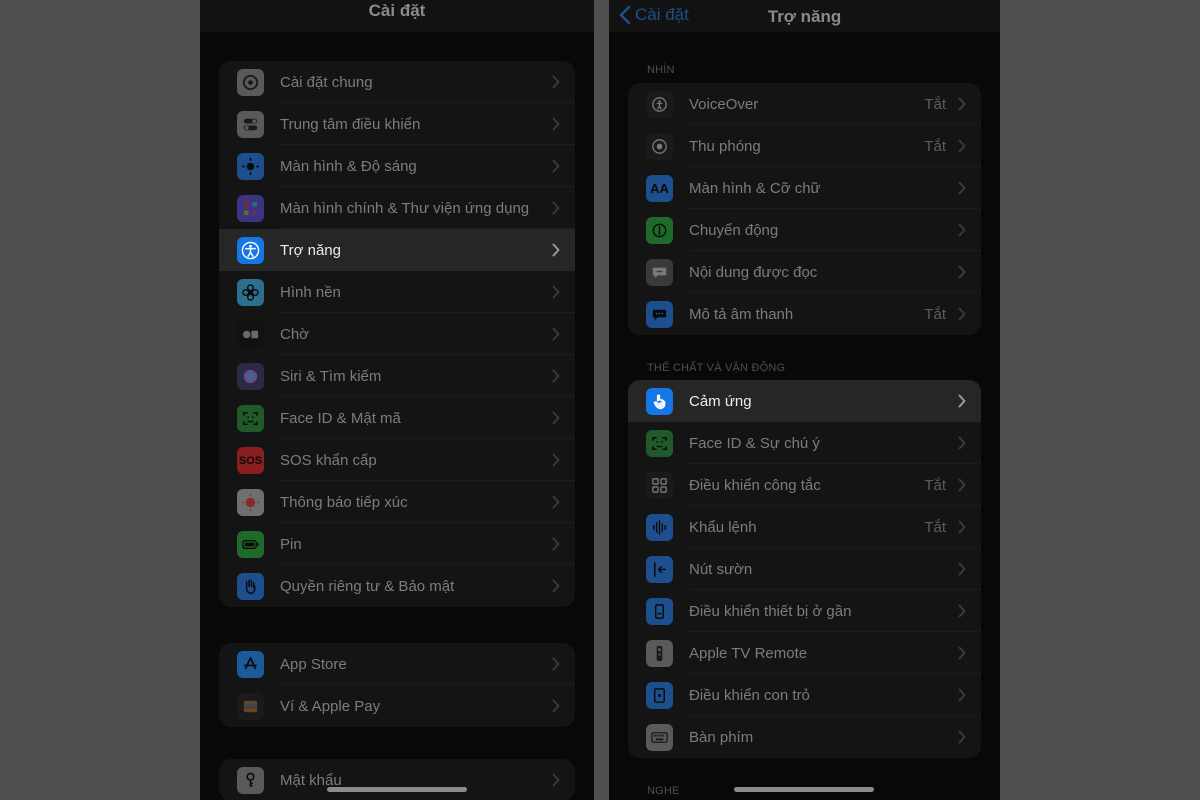 This screenshot has width=1200, height=800. I want to click on settings-row-man-hinh-chinh-thu-vien-ung-dung: Màn hình chính & Thư viện ứng dụng, so click(397, 208).